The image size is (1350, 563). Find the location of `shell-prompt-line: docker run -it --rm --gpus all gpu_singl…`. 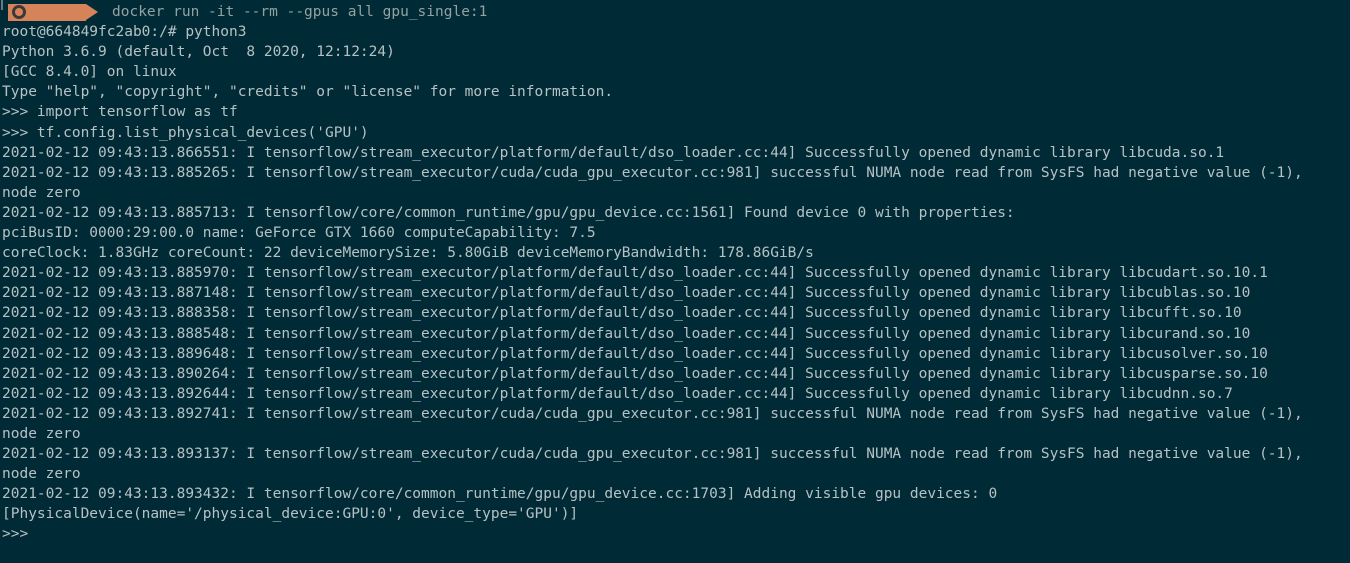

shell-prompt-line: docker run -it --rm --gpus all gpu_singl… is located at coordinates (676, 12).